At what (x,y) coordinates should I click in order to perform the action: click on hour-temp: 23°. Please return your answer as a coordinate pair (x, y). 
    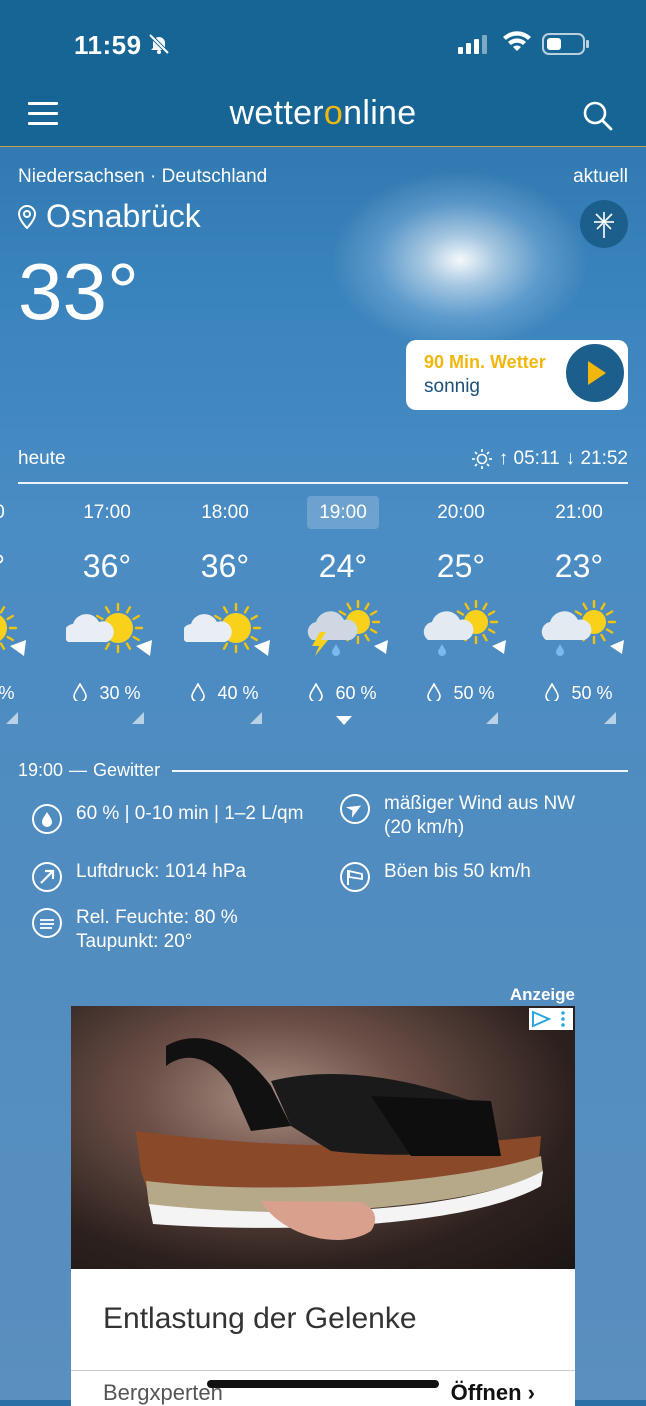
    Looking at the image, I should click on (579, 566).